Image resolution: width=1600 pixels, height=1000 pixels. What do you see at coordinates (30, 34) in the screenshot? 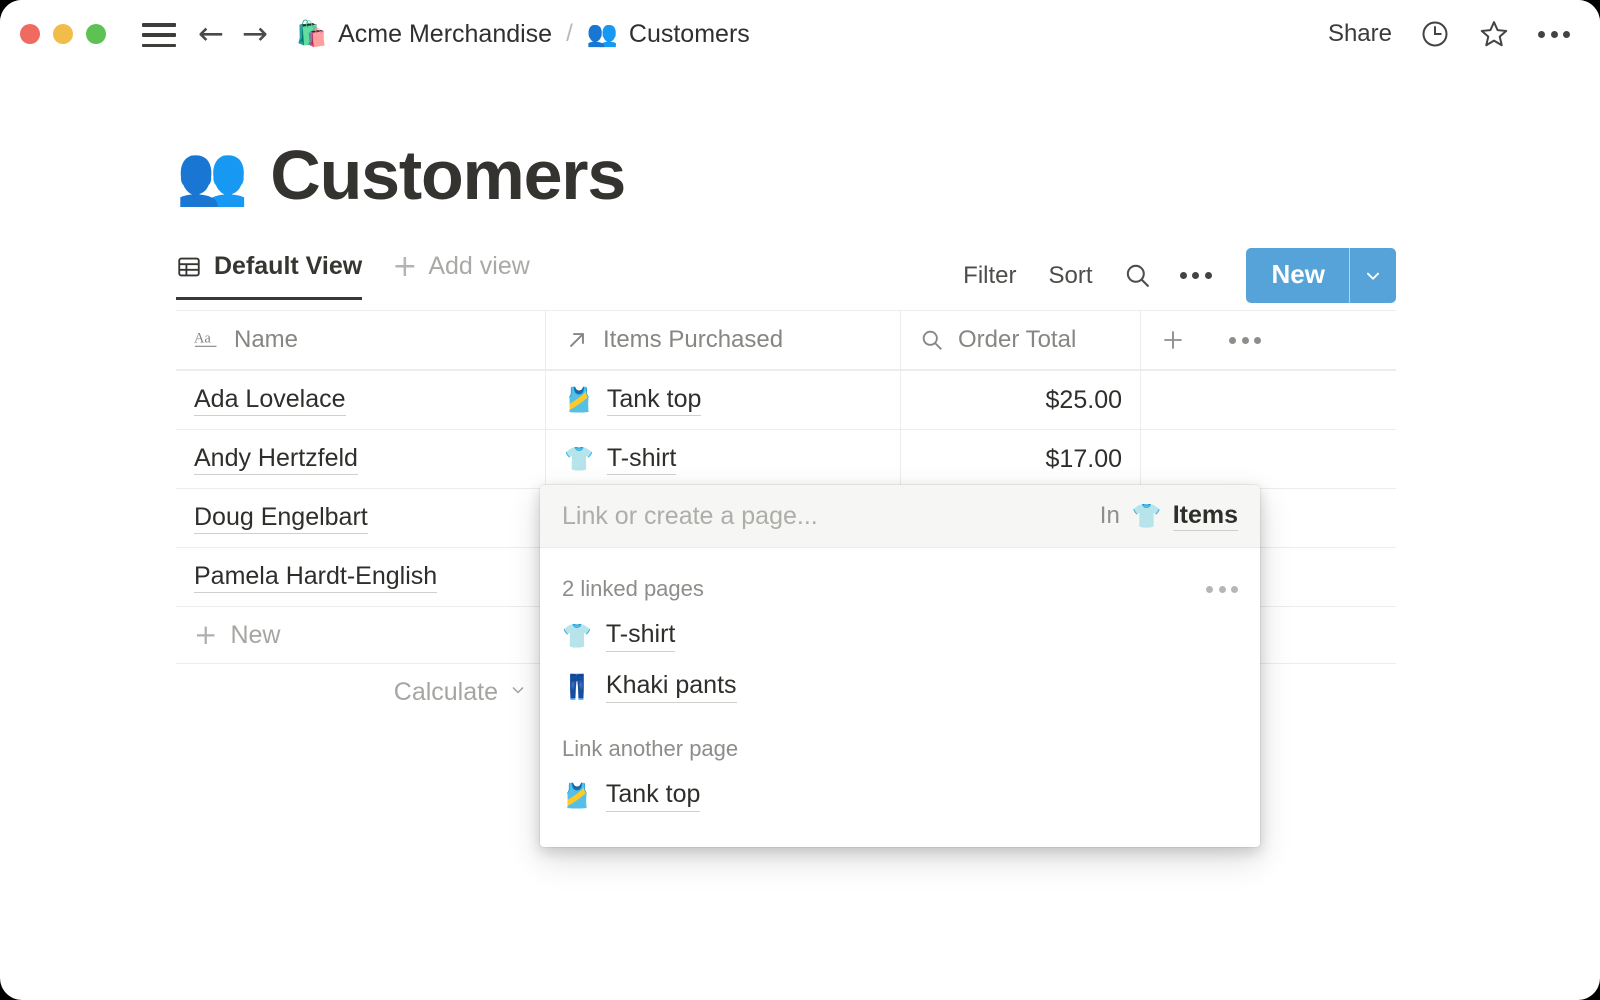
I see `close-window-button` at bounding box center [30, 34].